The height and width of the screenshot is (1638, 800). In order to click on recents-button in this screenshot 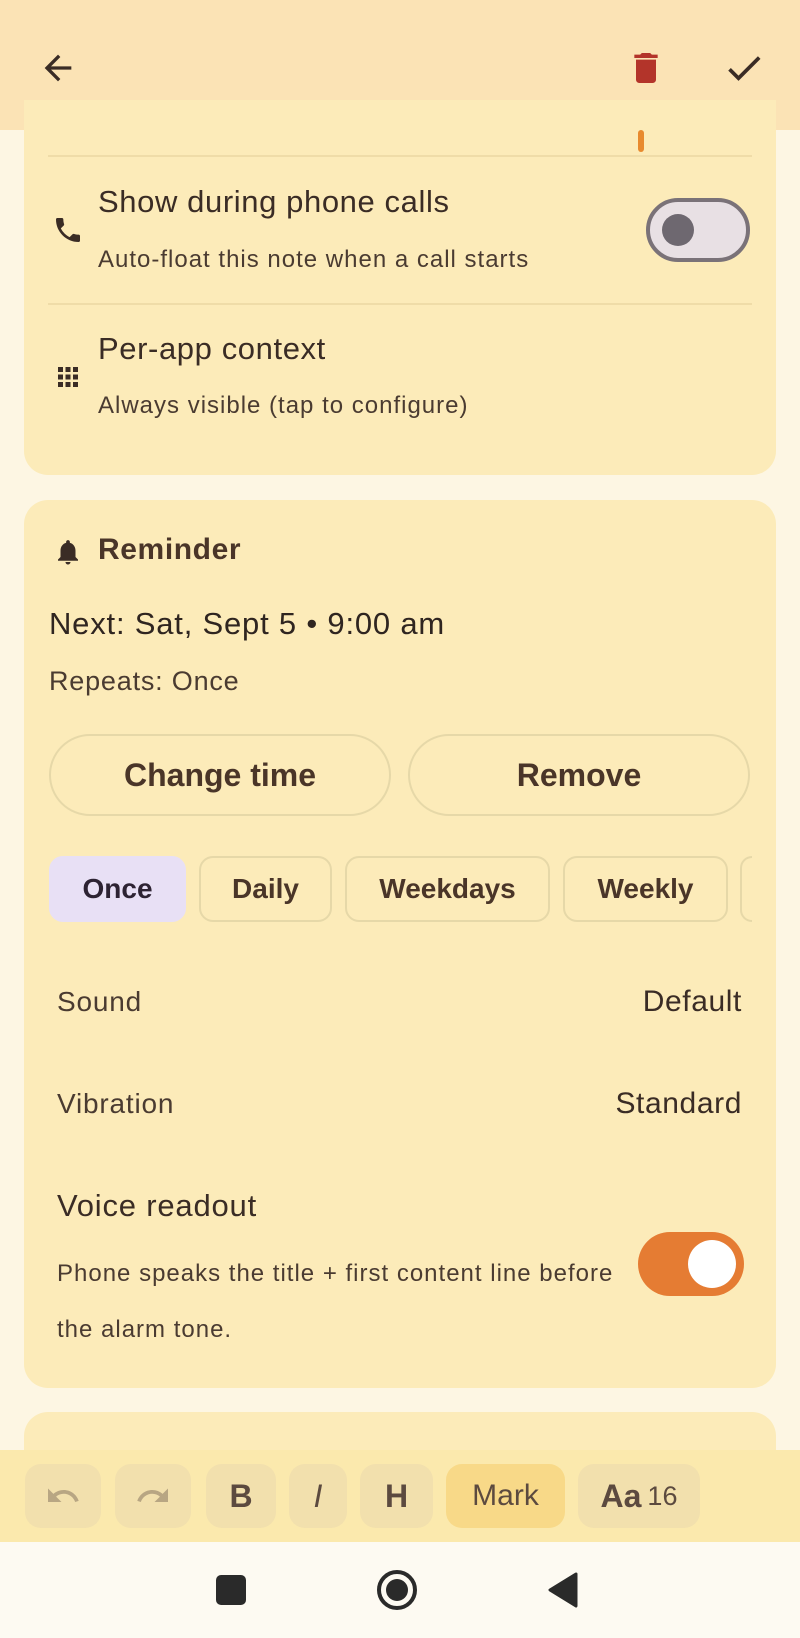, I will do `click(231, 1590)`.